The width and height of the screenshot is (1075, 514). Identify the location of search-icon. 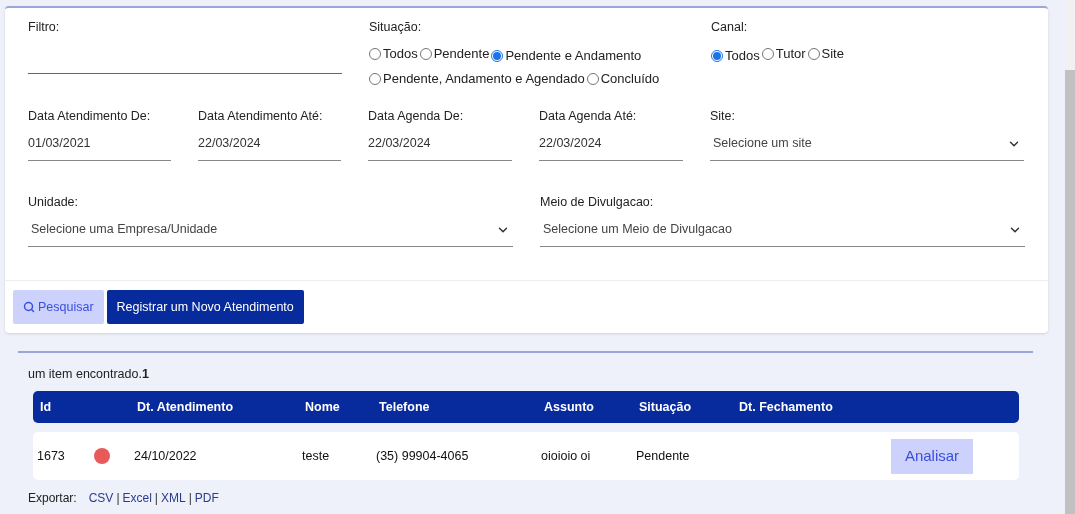
(29, 307).